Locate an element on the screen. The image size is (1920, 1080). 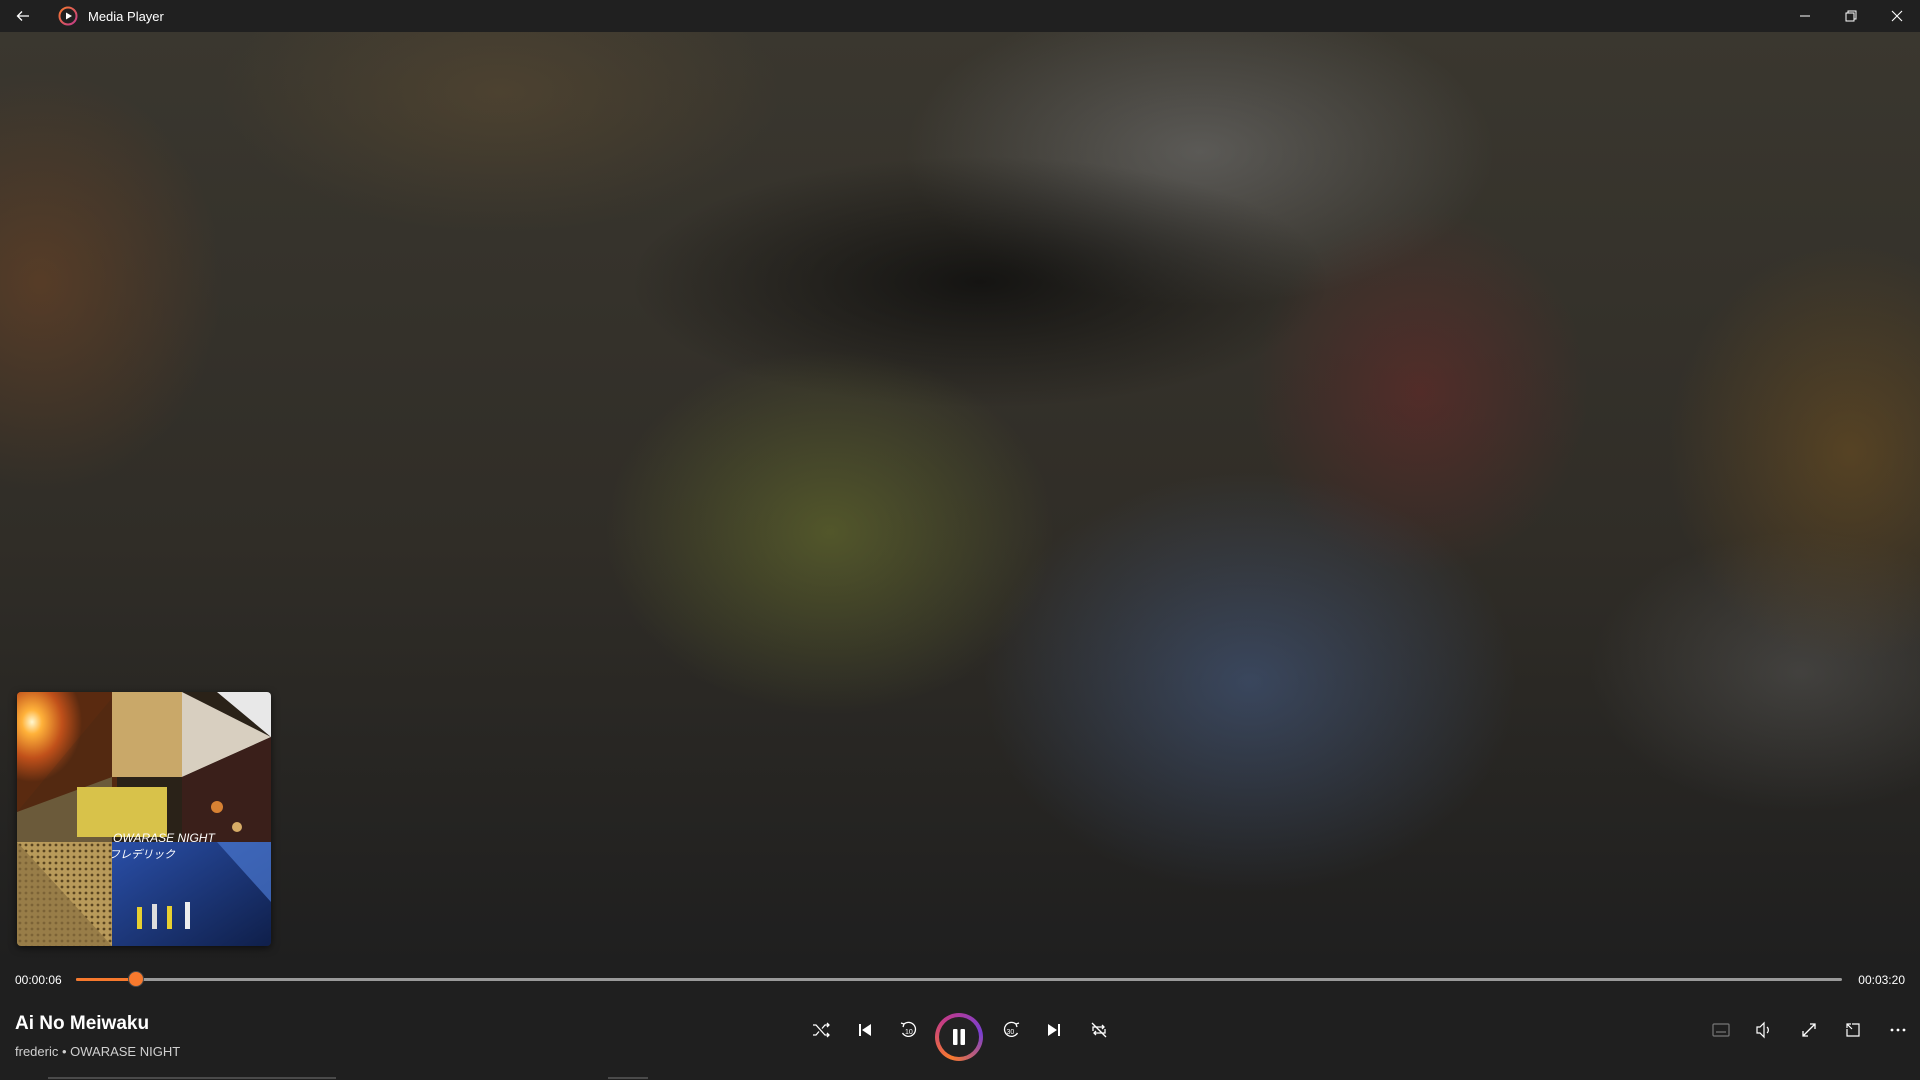
minimize-icon is located at coordinates (1805, 16).